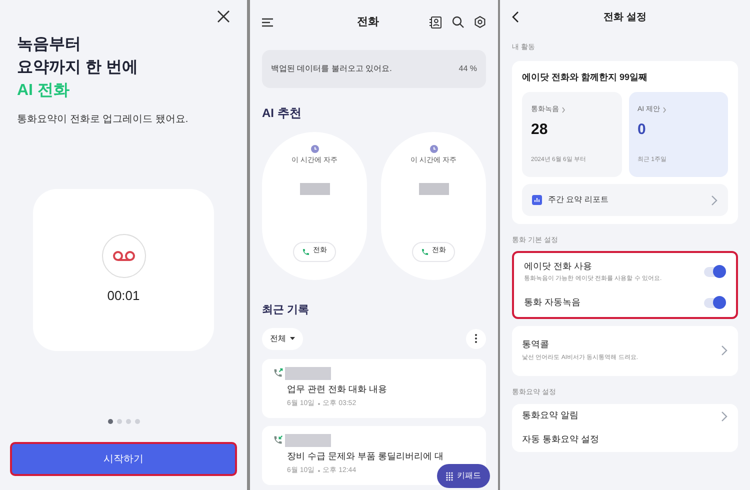 The image size is (750, 490). Describe the element at coordinates (43, 90) in the screenshot. I see `headline-highlight: AI 전화` at that location.